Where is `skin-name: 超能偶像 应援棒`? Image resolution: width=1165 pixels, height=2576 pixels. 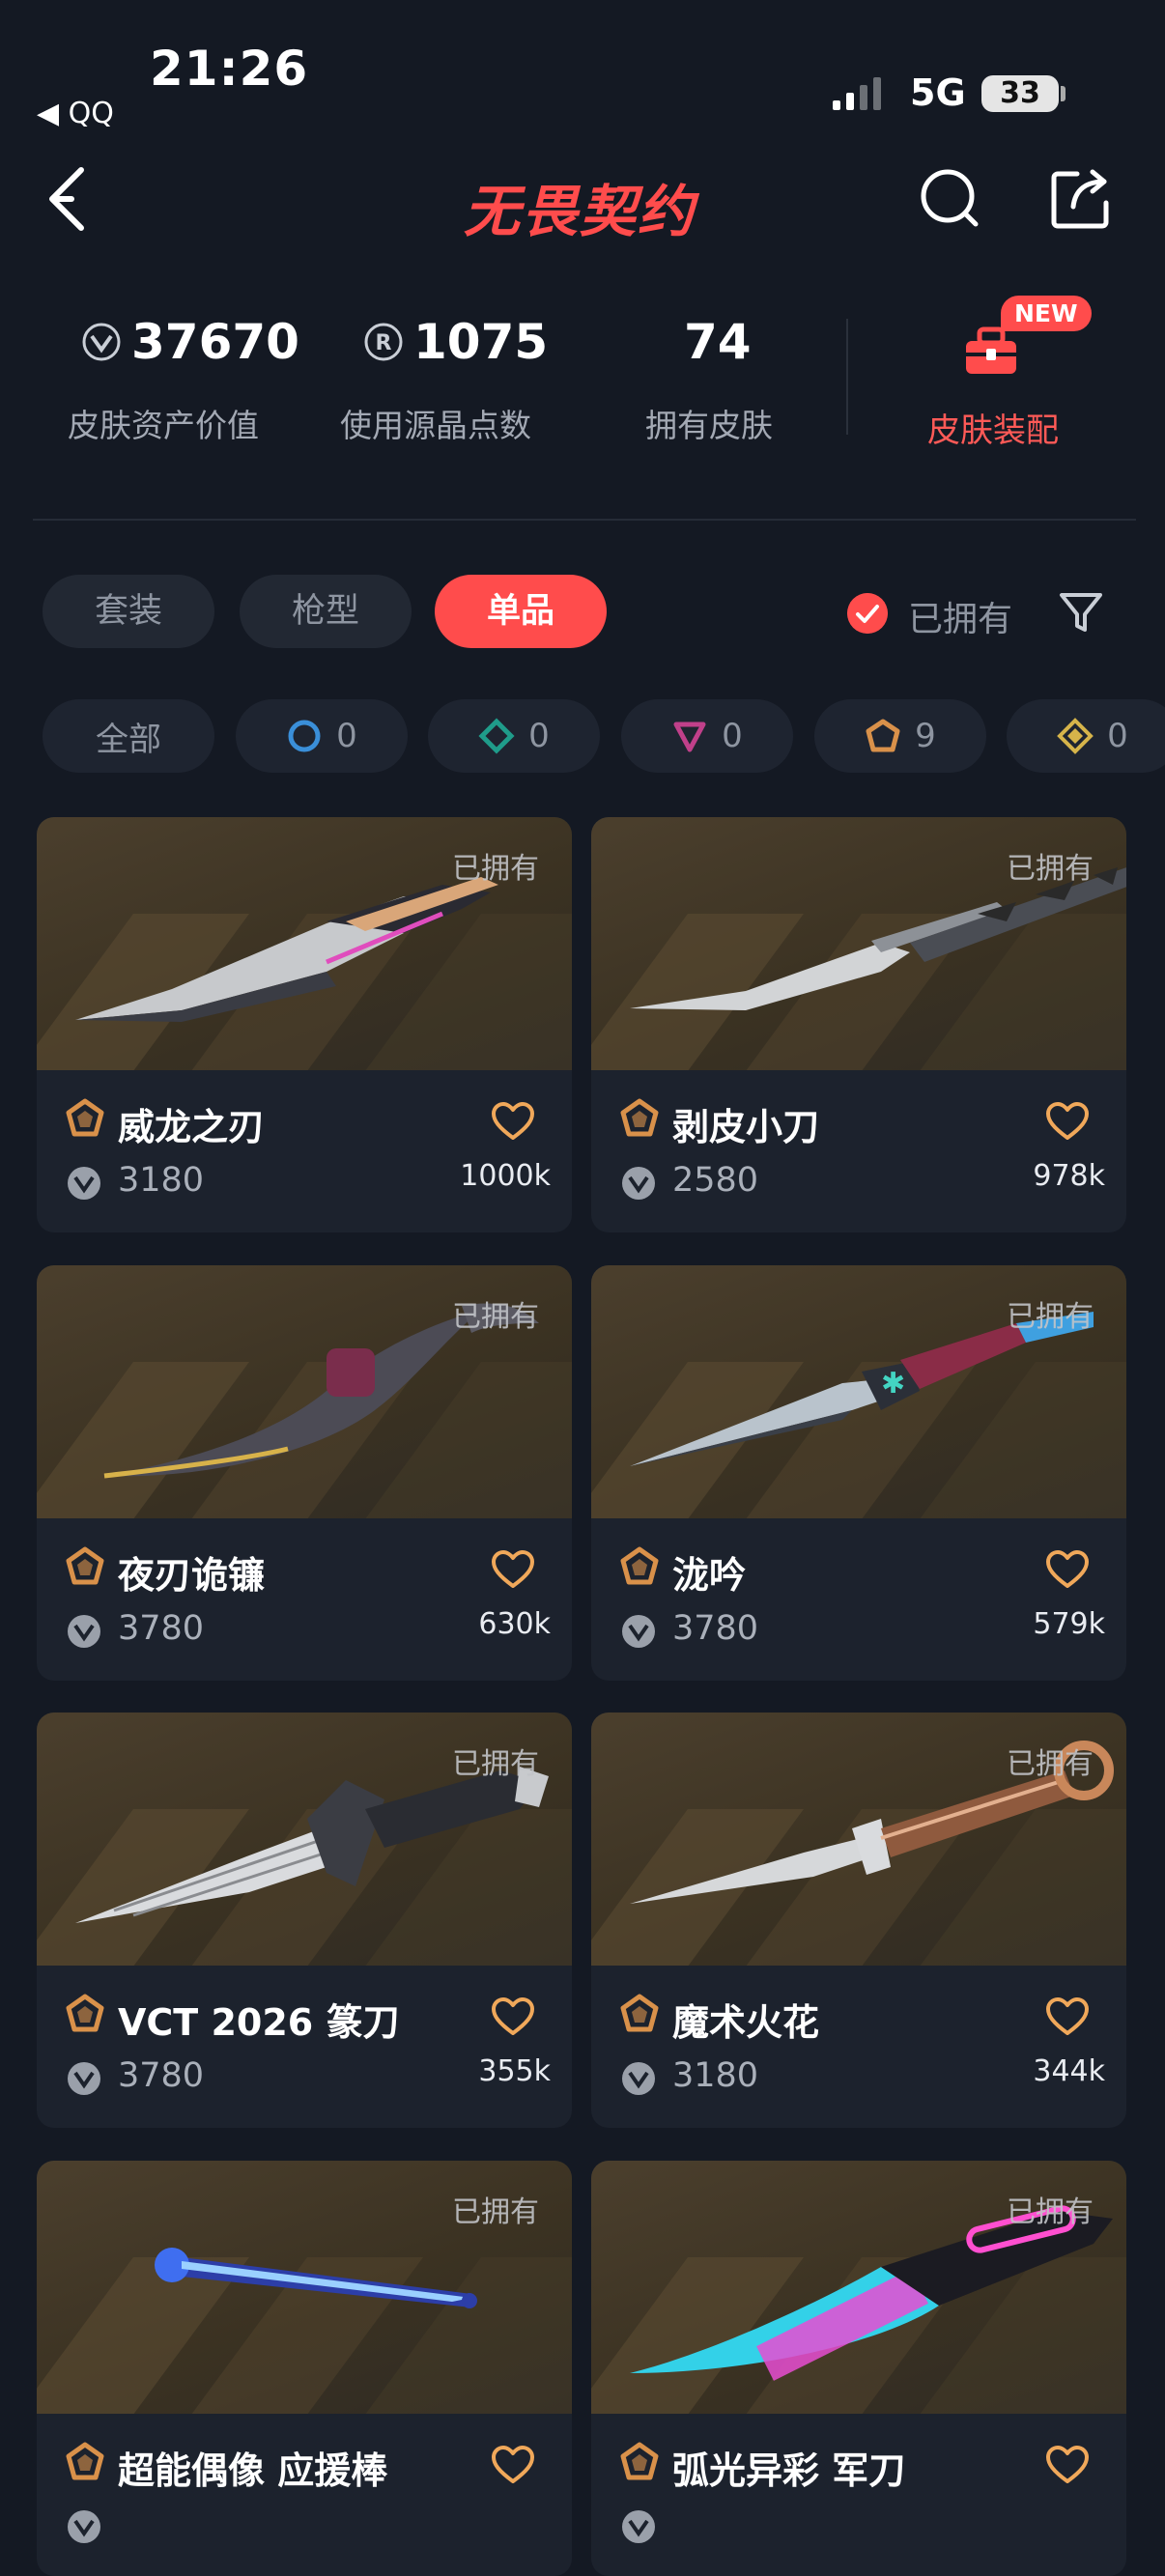 skin-name: 超能偶像 应援棒 is located at coordinates (253, 2470).